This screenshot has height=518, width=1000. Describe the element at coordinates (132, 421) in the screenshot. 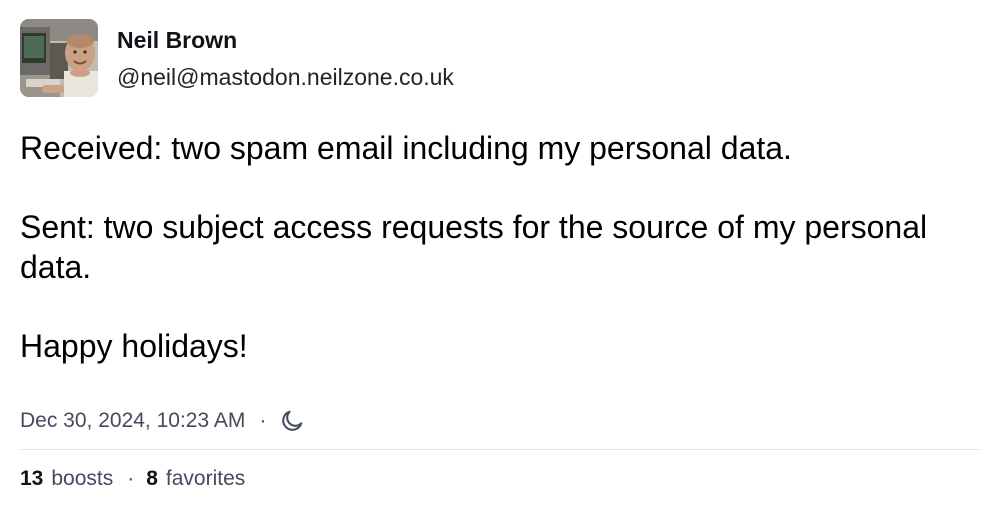

I see `post-timestamp: Dec 30, 2024, 10:23 AM` at that location.